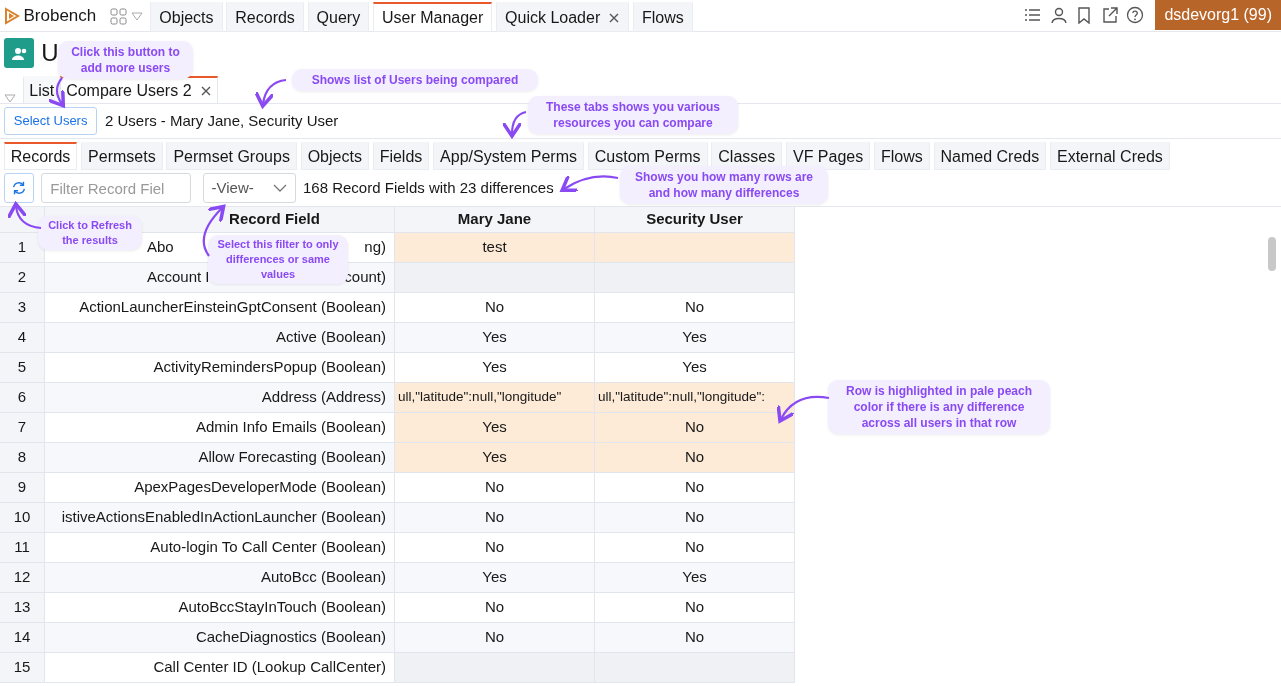 This screenshot has width=1281, height=686. I want to click on table-cell: AutoBcc (Boolean), so click(220, 578).